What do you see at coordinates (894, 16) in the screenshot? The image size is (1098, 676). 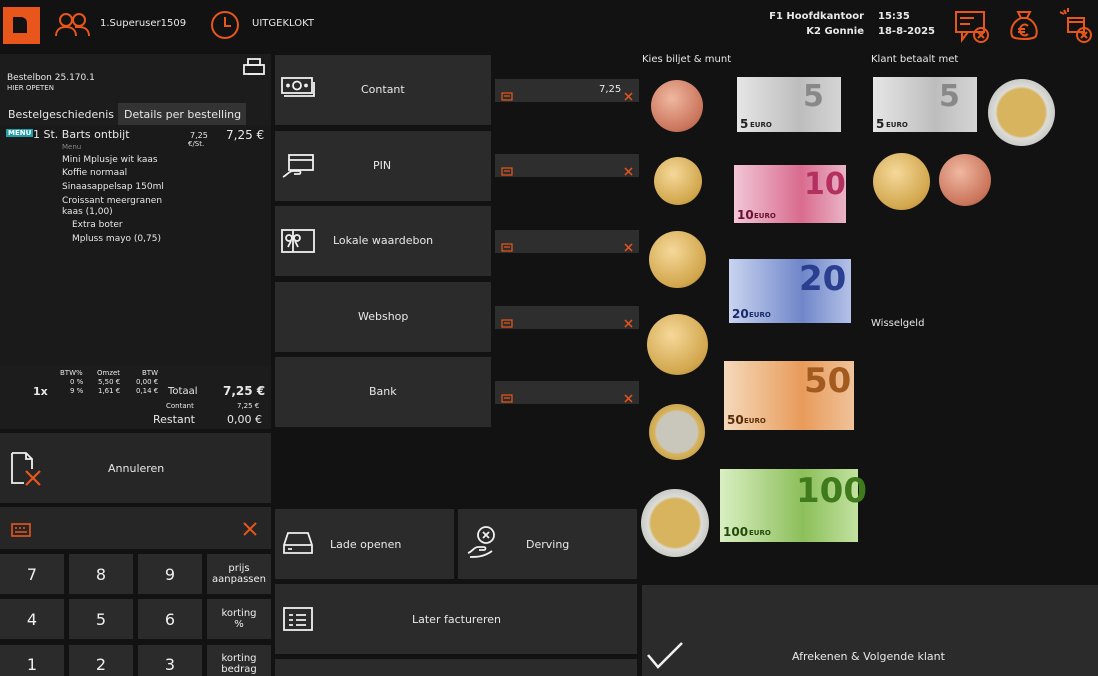 I see `time-label: 15:35` at bounding box center [894, 16].